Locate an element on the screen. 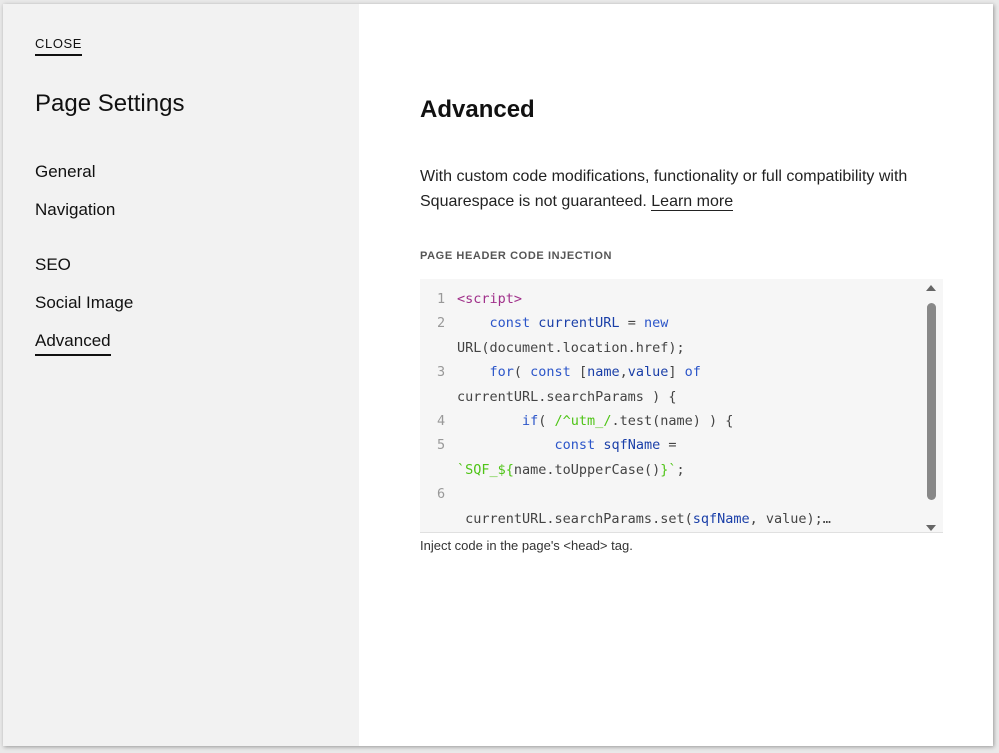  section-label: PAGE HEADER CODE INJECTION is located at coordinates (516, 256).